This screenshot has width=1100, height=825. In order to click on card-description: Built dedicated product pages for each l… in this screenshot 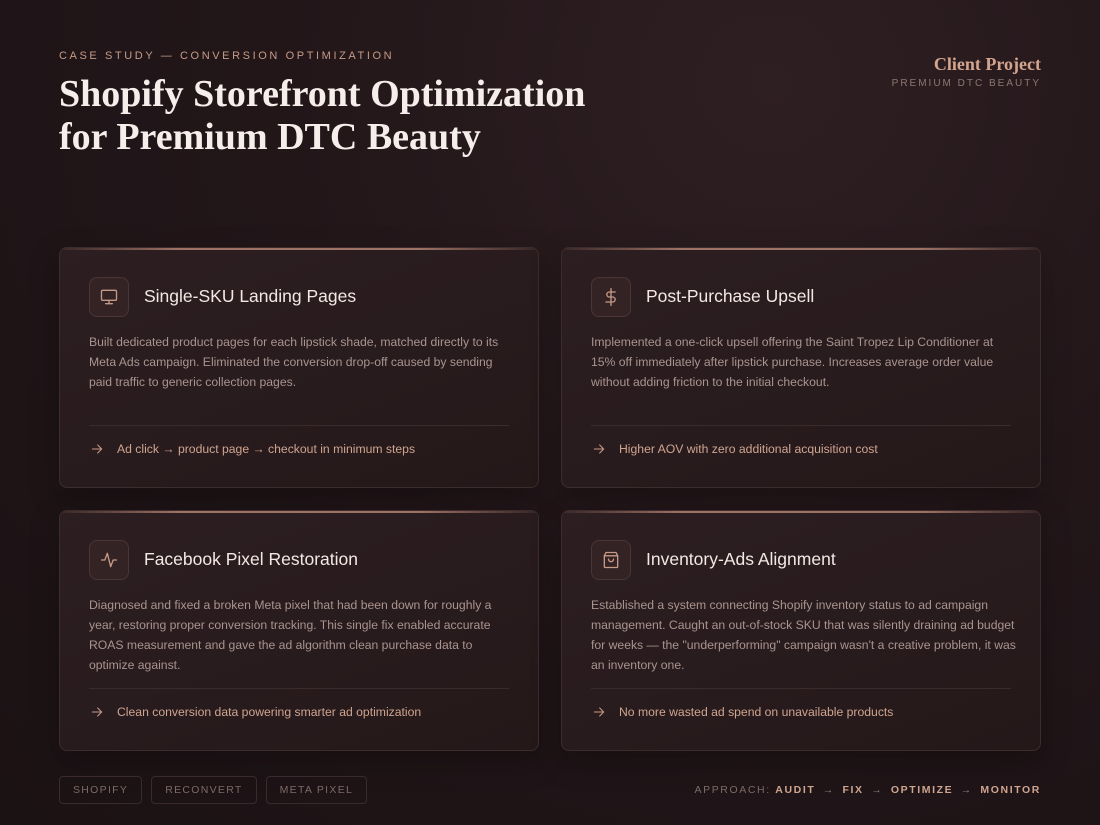, I will do `click(294, 362)`.